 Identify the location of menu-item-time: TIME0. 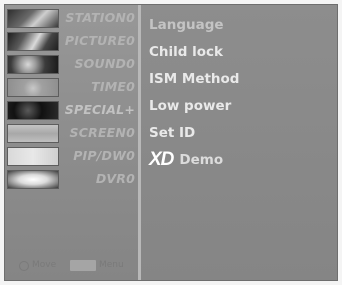
(71, 87).